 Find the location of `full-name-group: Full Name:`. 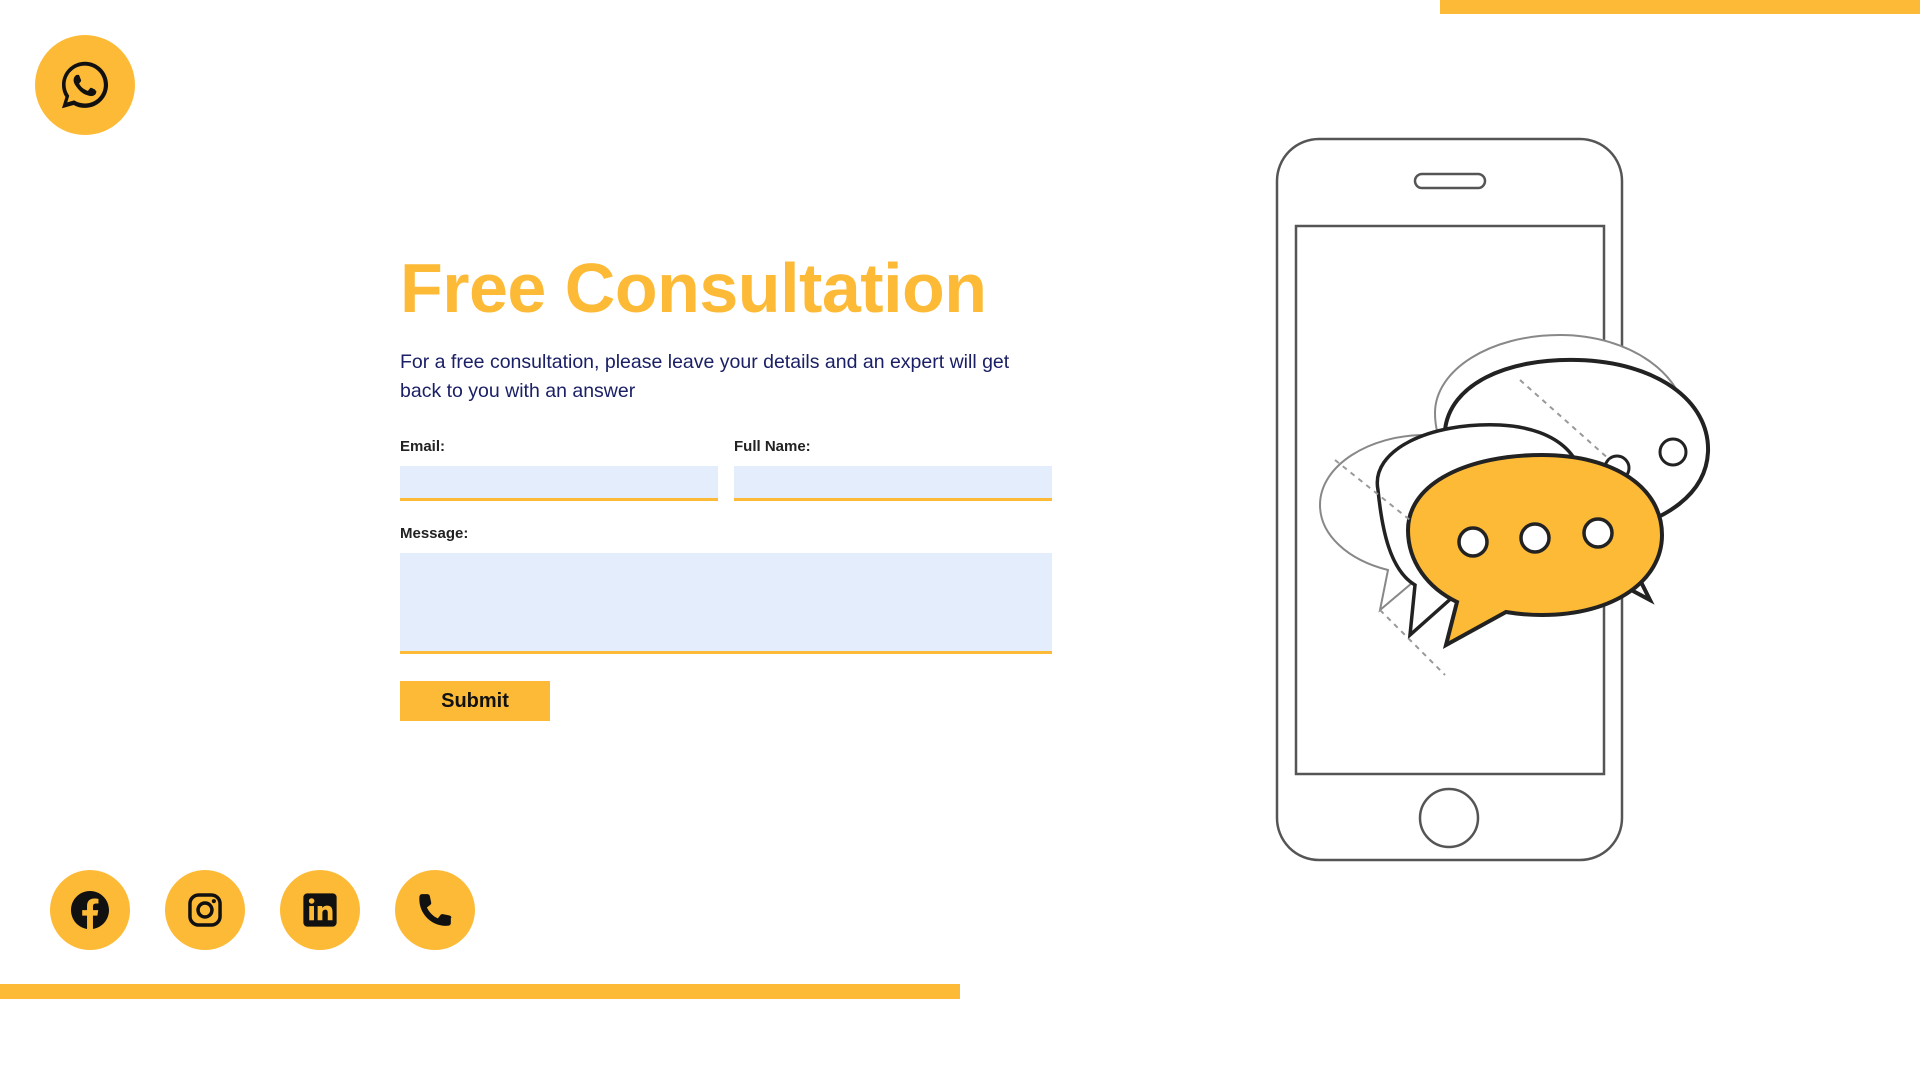

full-name-group: Full Name: is located at coordinates (893, 469).